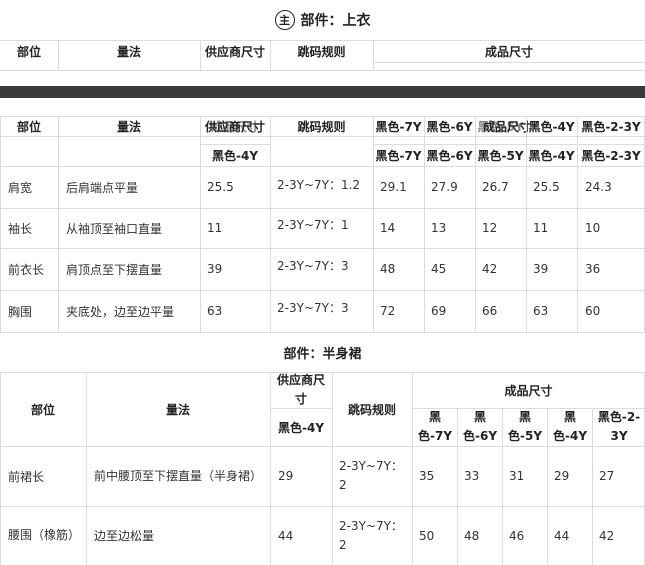  Describe the element at coordinates (284, 20) in the screenshot. I see `main-part-icon: 主` at that location.